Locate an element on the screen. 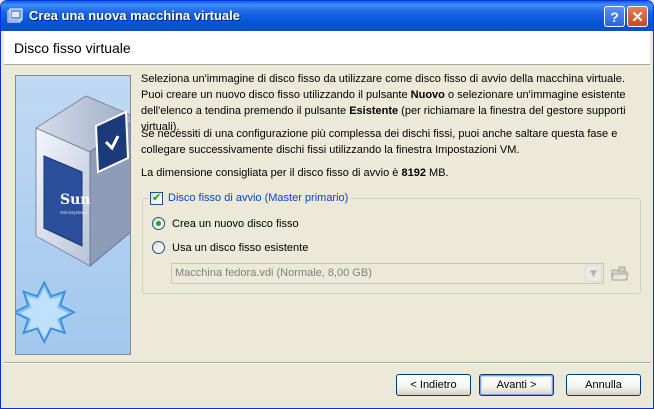 This screenshot has width=654, height=409. intro-text-existing-bold: Esistente is located at coordinates (374, 111).